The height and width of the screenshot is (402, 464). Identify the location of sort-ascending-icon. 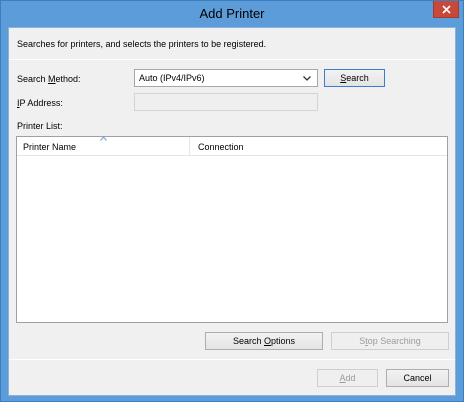
(103, 138).